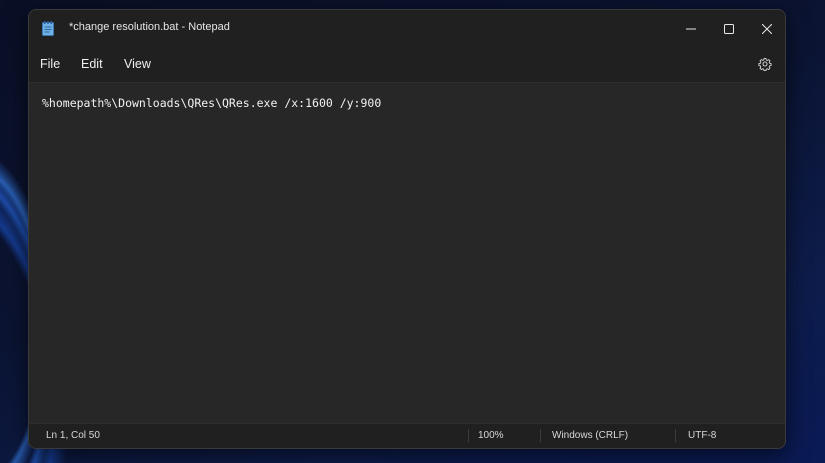 The image size is (825, 463). I want to click on menu-edit: Edit, so click(92, 64).